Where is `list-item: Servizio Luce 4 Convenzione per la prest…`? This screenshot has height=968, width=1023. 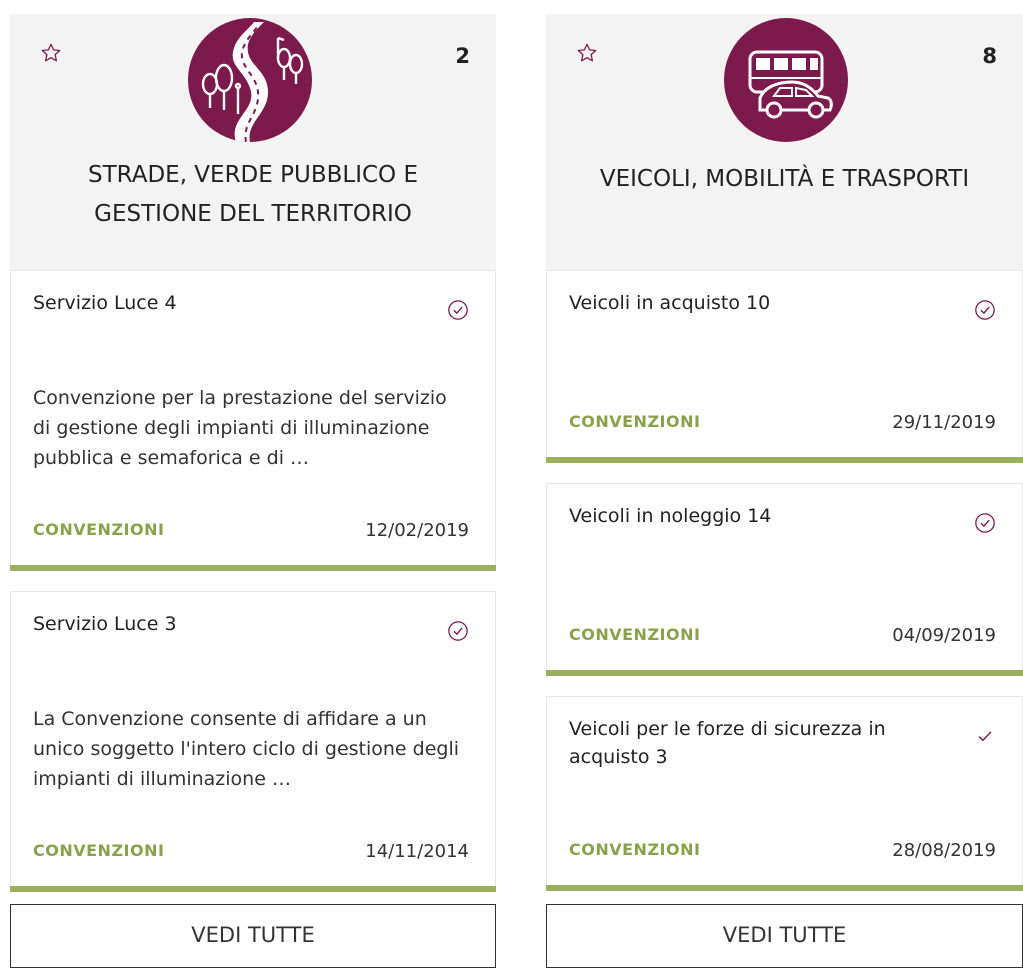 list-item: Servizio Luce 4 Convenzione per la prest… is located at coordinates (253, 420).